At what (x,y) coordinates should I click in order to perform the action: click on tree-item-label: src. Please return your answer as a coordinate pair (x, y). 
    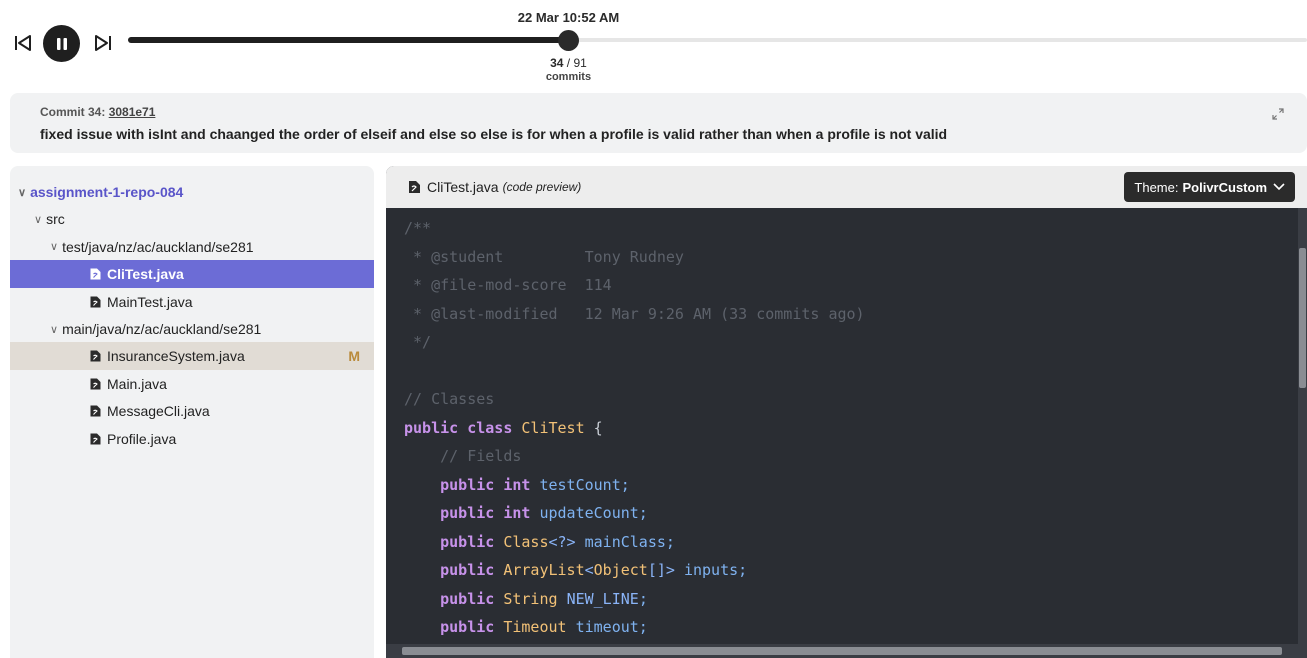
    Looking at the image, I should click on (55, 219).